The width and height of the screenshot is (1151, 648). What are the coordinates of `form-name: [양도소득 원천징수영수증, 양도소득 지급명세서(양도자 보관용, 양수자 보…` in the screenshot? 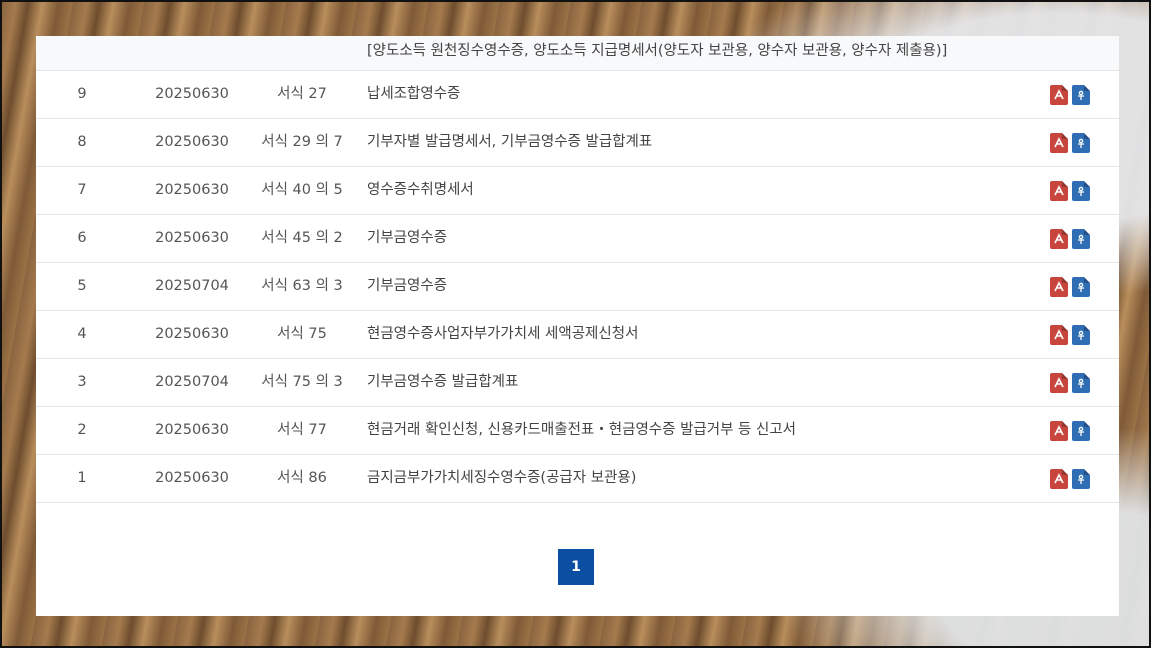 It's located at (657, 49).